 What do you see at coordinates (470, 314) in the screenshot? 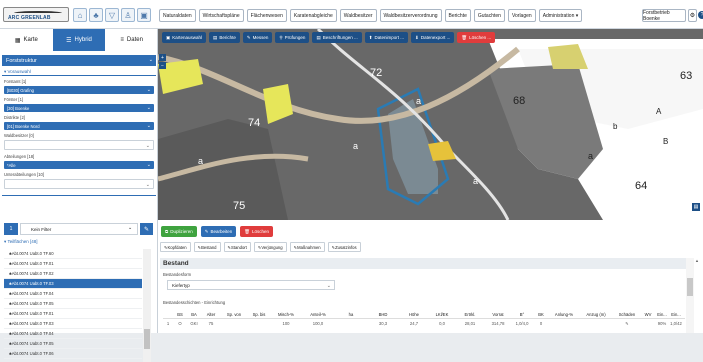
I see `column-header: Ertrkl.` at bounding box center [470, 314].